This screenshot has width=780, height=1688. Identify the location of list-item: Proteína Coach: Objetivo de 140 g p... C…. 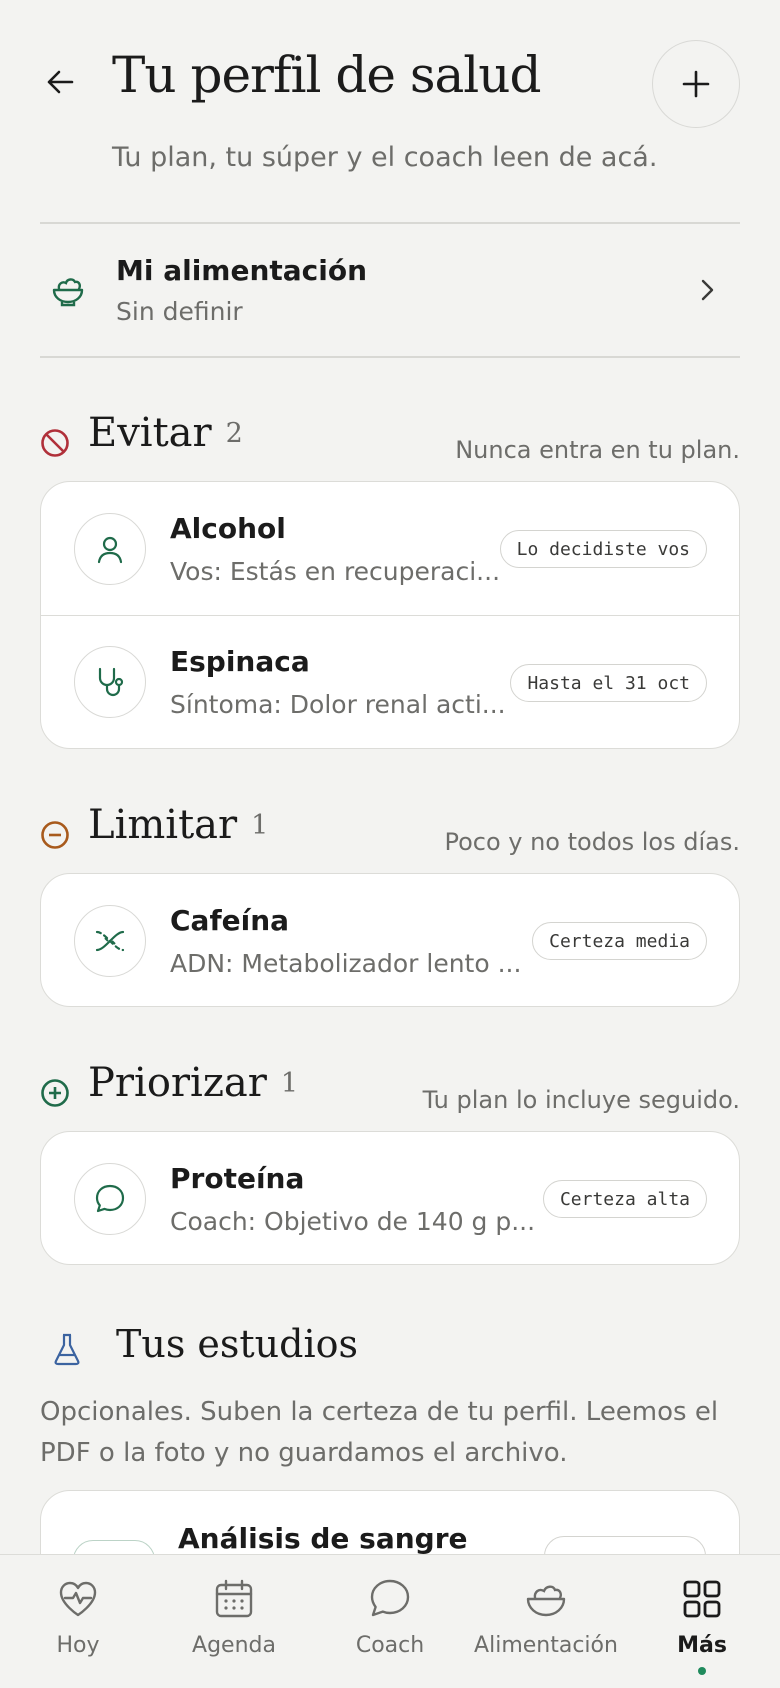
(390, 1198).